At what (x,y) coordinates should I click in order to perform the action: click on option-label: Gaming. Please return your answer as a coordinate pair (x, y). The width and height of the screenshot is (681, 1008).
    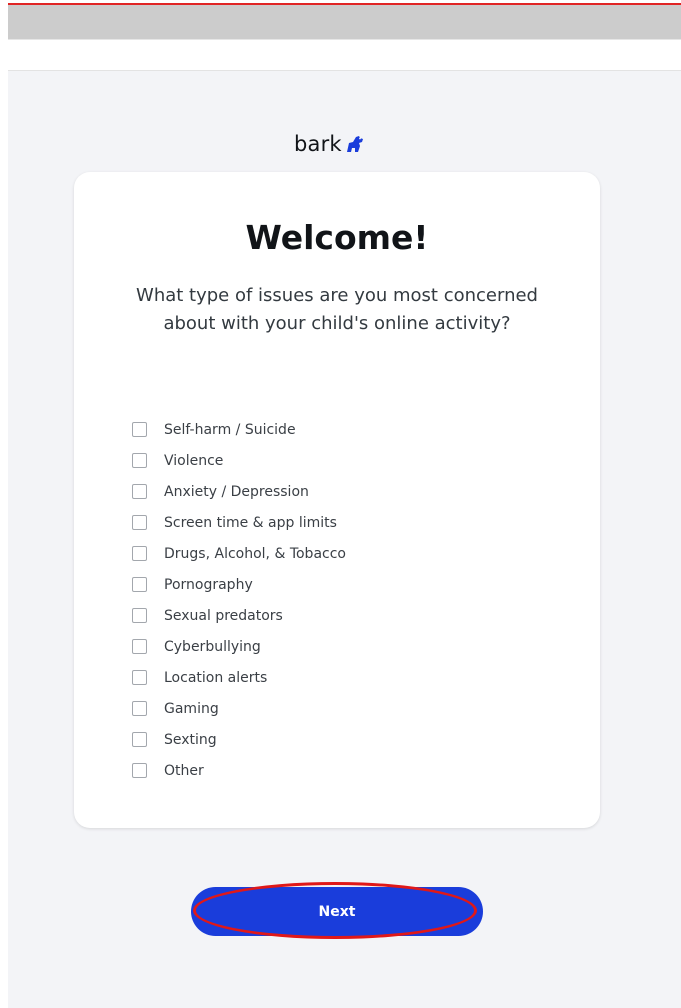
    Looking at the image, I should click on (191, 708).